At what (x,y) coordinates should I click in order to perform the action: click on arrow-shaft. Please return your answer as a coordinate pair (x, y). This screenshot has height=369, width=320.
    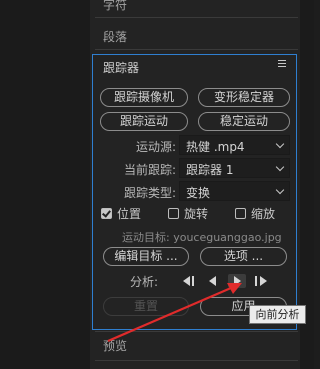
    Looking at the image, I should click on (169, 314).